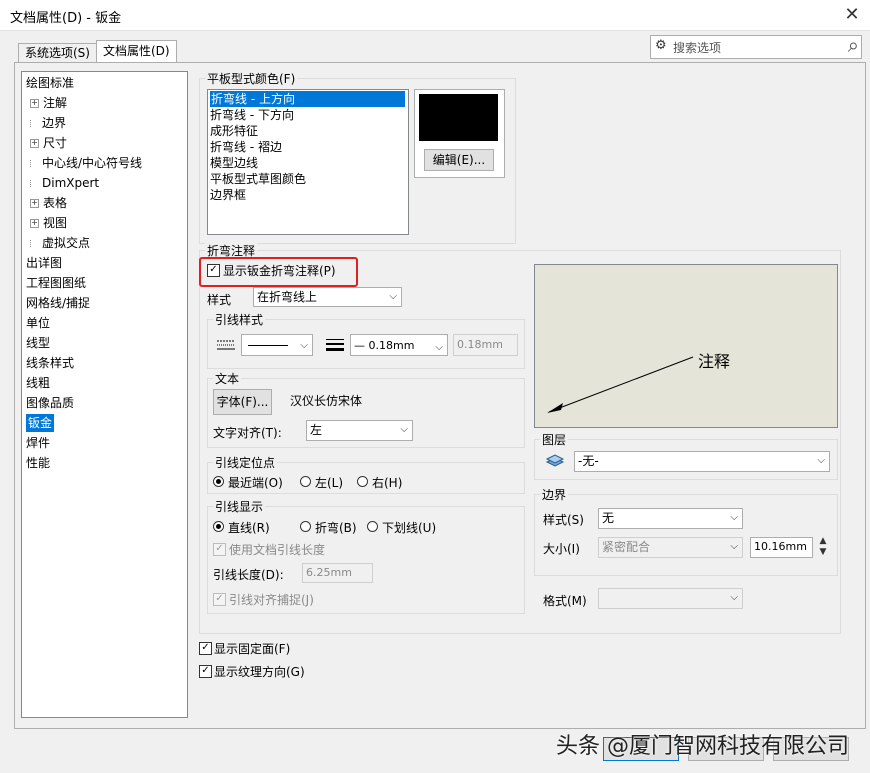  What do you see at coordinates (66, 18) in the screenshot?
I see `window-title: 文档属性(D) - 钣金` at bounding box center [66, 18].